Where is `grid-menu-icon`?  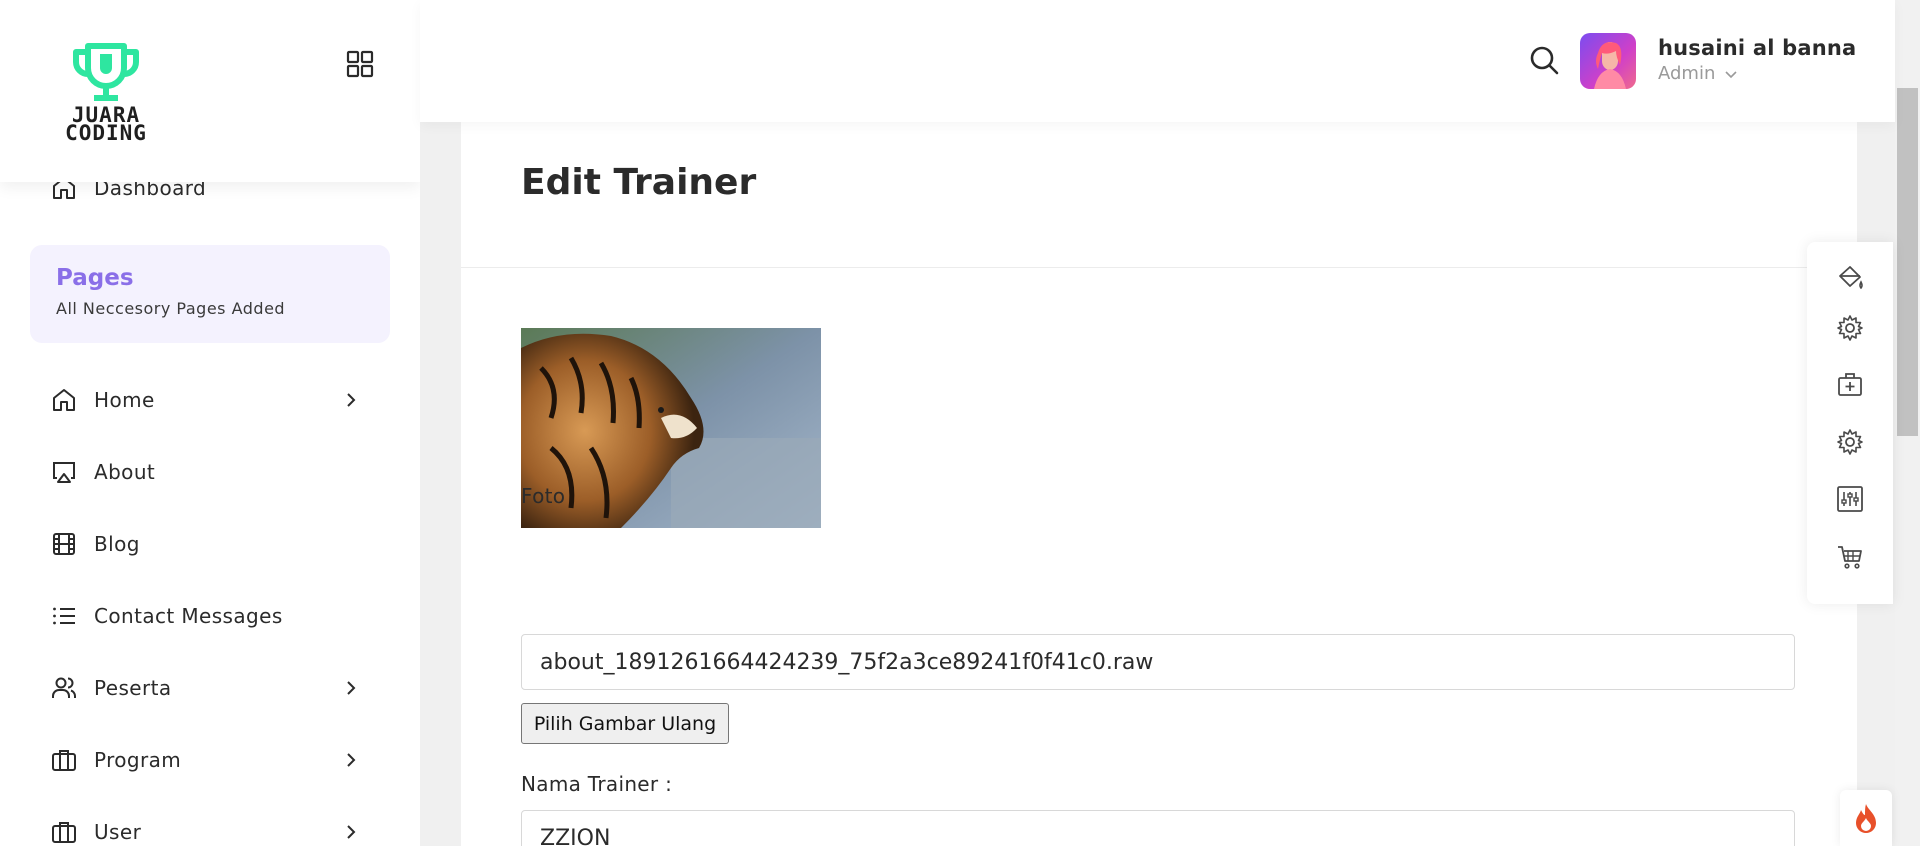 grid-menu-icon is located at coordinates (360, 64).